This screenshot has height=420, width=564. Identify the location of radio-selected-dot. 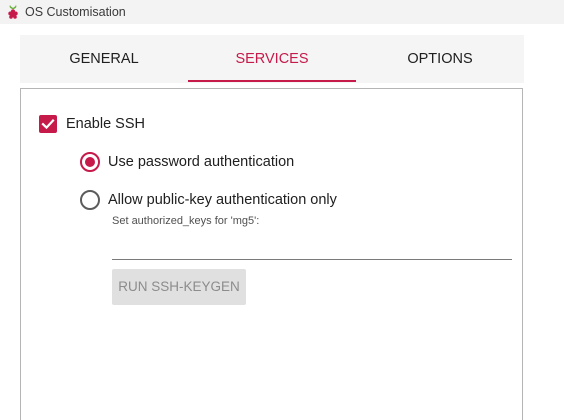
(90, 162).